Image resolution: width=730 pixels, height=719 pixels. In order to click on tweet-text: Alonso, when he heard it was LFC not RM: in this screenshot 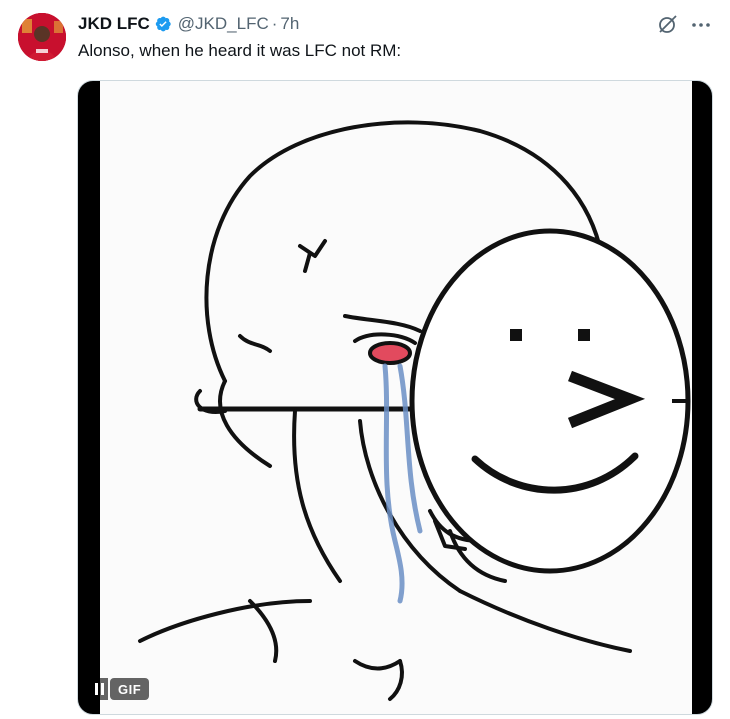, I will do `click(240, 50)`.